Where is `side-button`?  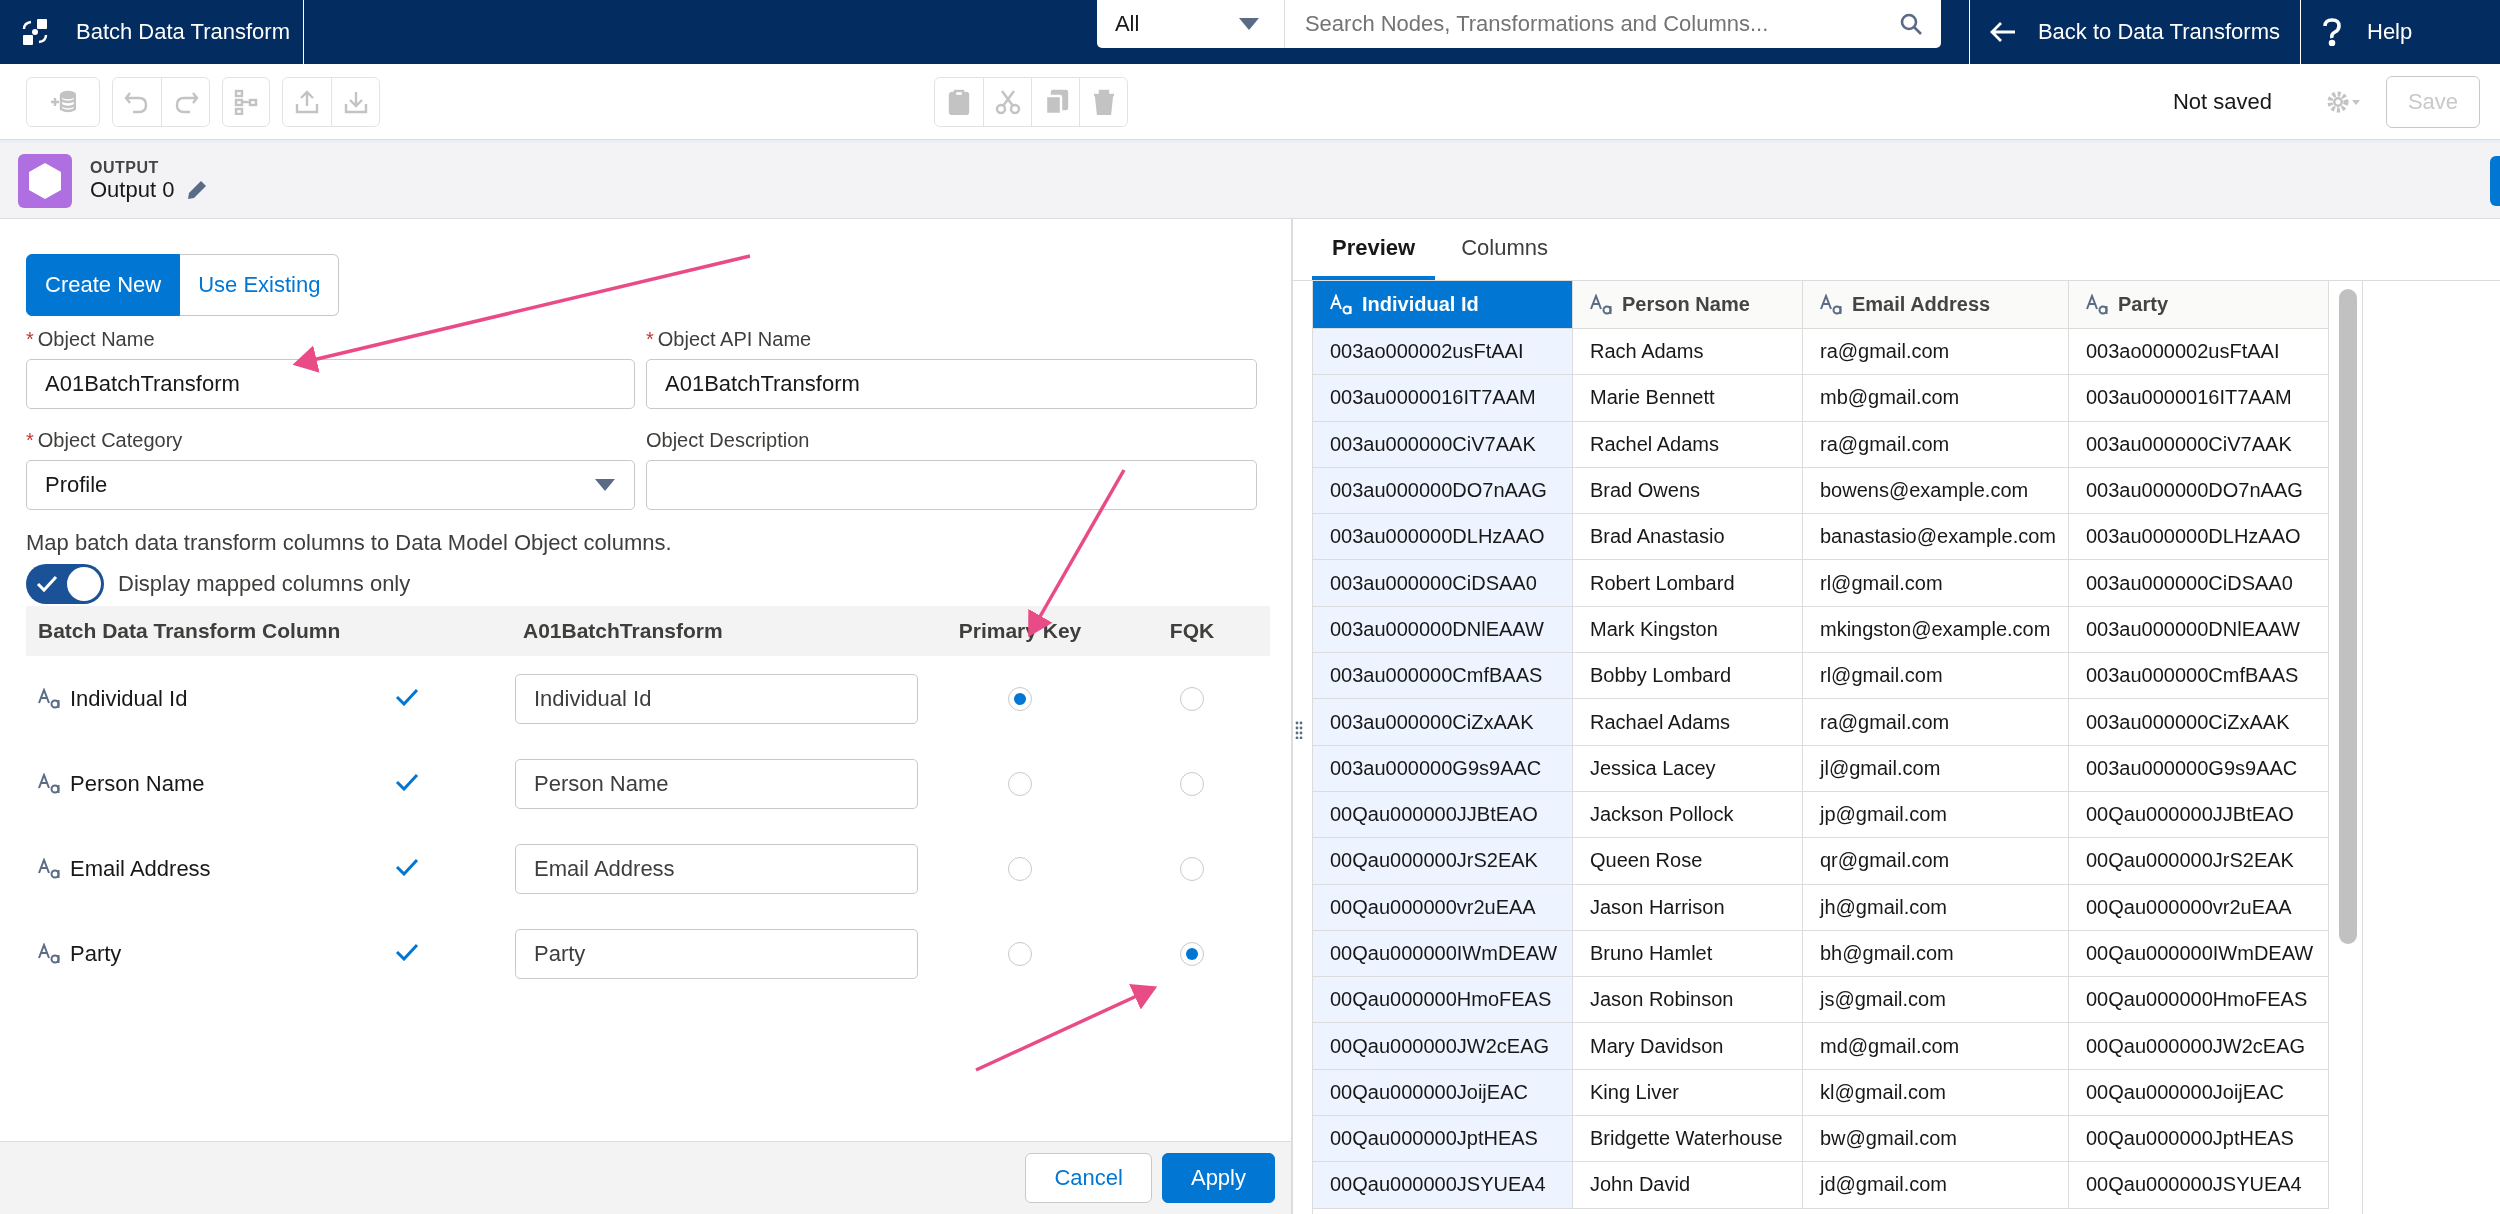 side-button is located at coordinates (2495, 180).